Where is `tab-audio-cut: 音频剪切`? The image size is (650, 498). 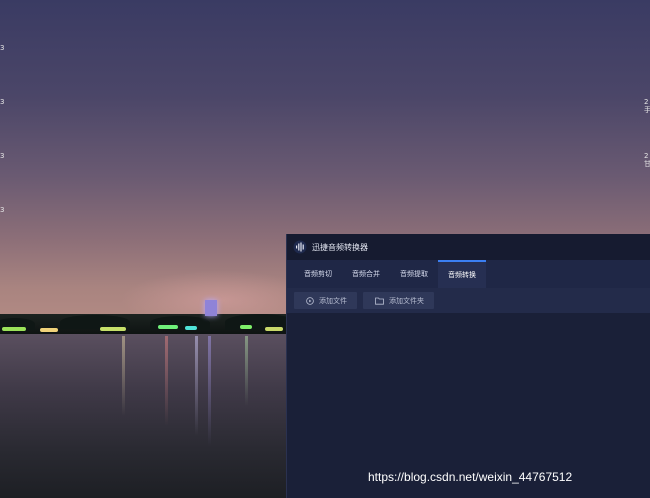 tab-audio-cut: 音频剪切 is located at coordinates (318, 274).